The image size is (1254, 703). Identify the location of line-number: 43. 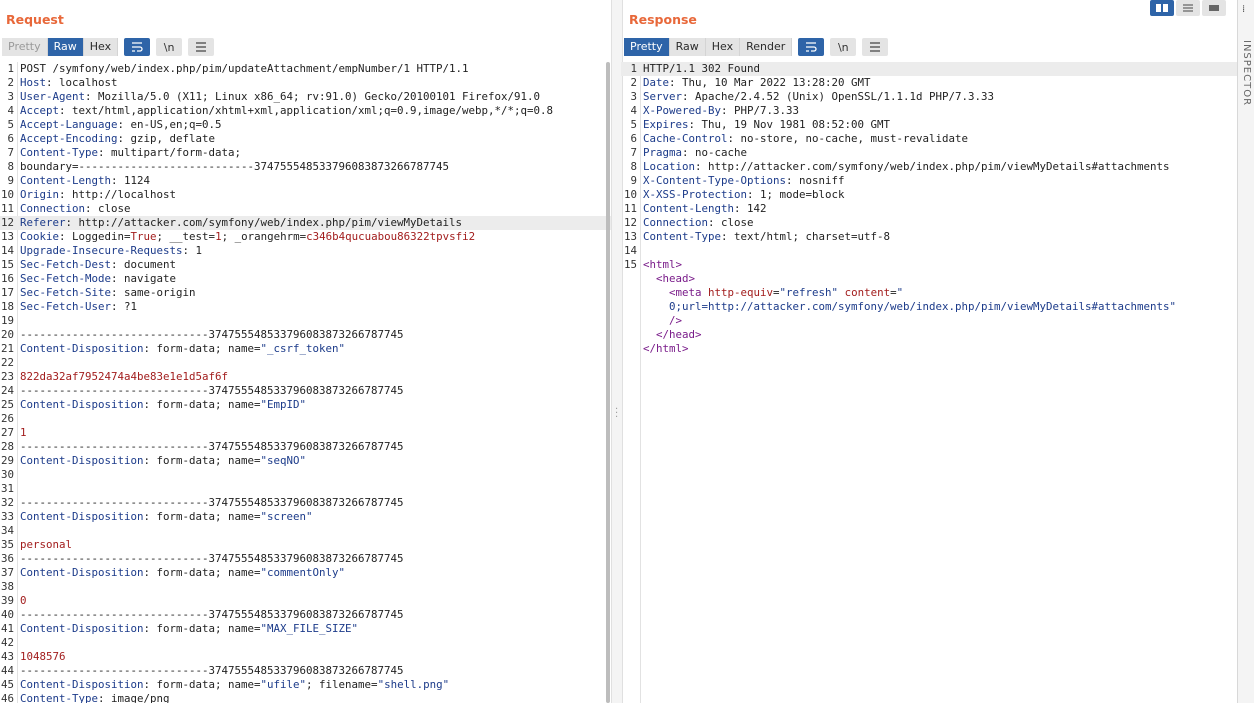
(7, 656).